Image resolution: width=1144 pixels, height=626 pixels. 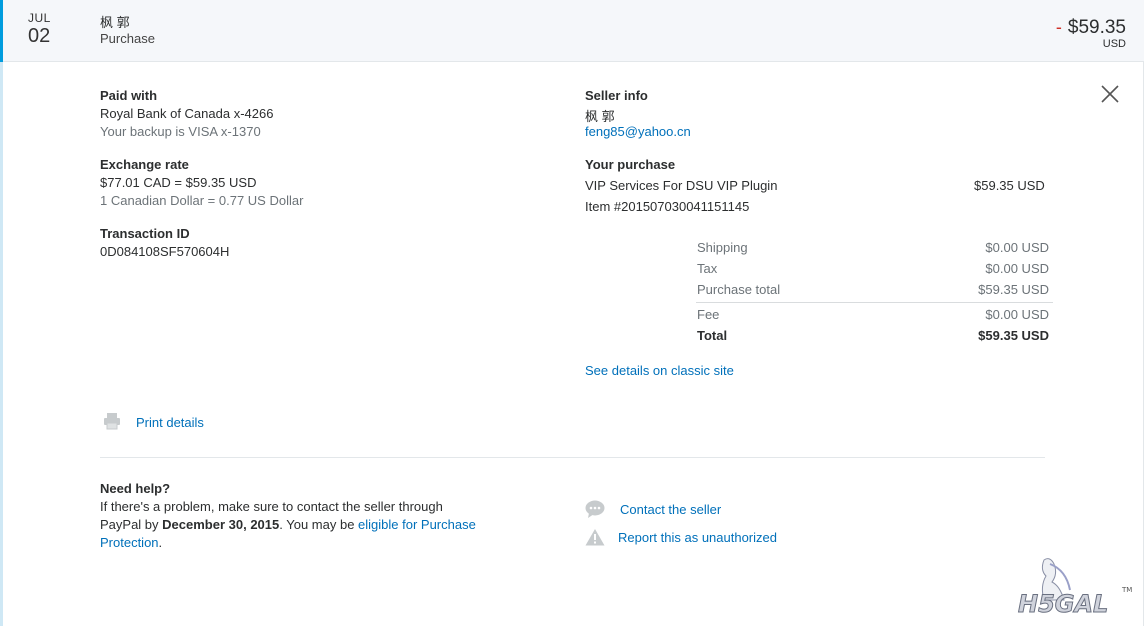 What do you see at coordinates (708, 314) in the screenshot?
I see `fee-label: Fee` at bounding box center [708, 314].